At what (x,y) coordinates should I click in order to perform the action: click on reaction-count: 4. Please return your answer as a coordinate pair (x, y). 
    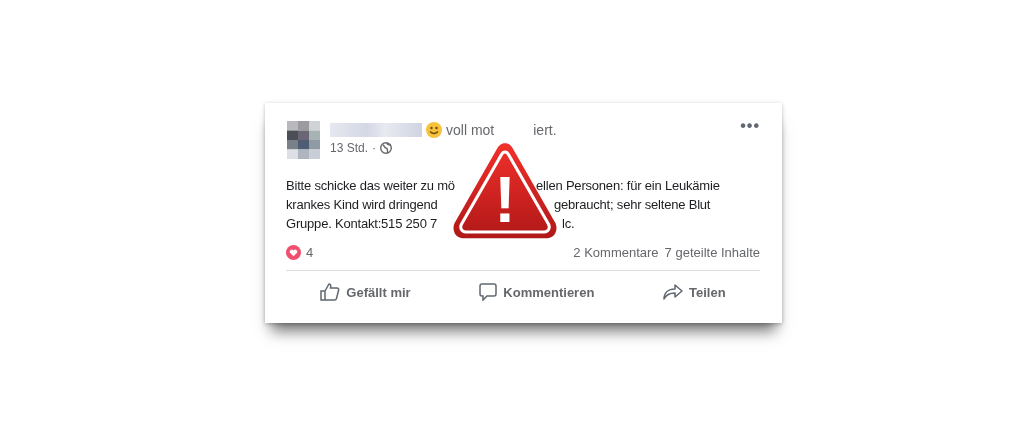
    Looking at the image, I should click on (310, 252).